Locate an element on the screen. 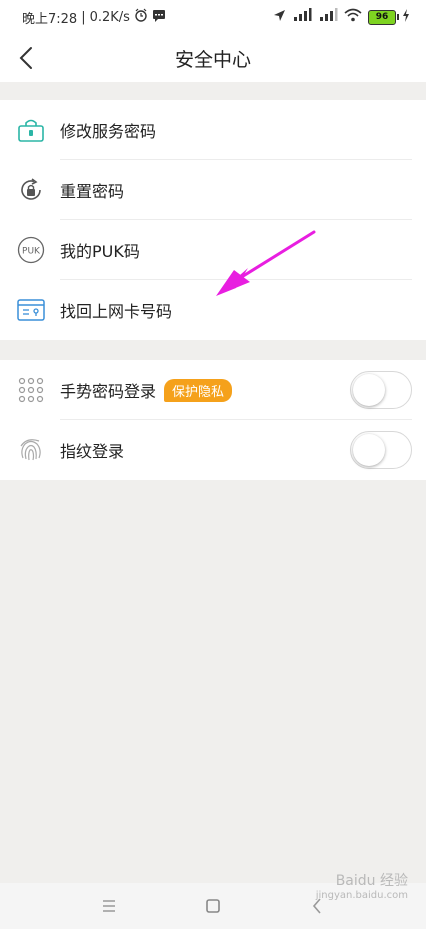 The height and width of the screenshot is (929, 426). menu-item-change-service-password: 修改服务密码 is located at coordinates (213, 130).